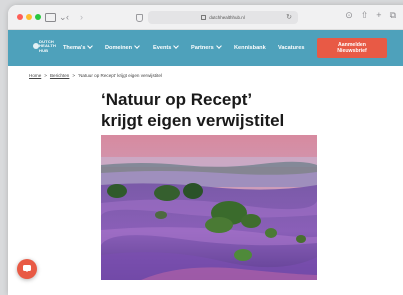  I want to click on url-text: dutchhealthhub.nl, so click(227, 17).